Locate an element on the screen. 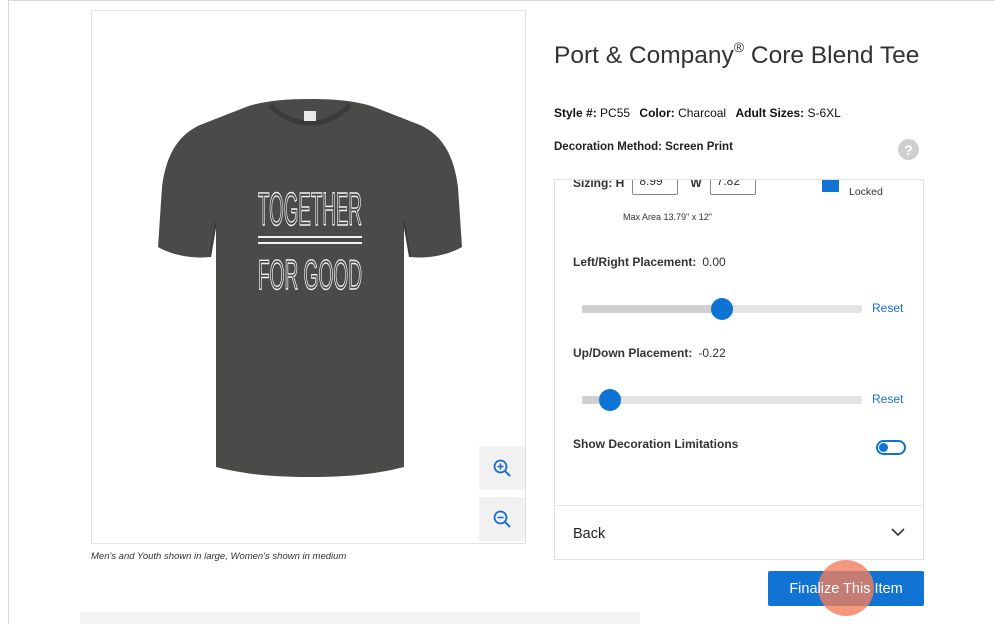  shirt-print-bottom: FOR GOOD is located at coordinates (310, 274).